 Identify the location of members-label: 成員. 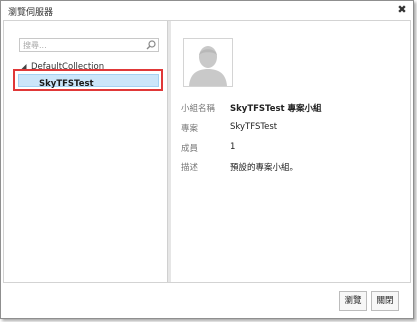
(190, 149).